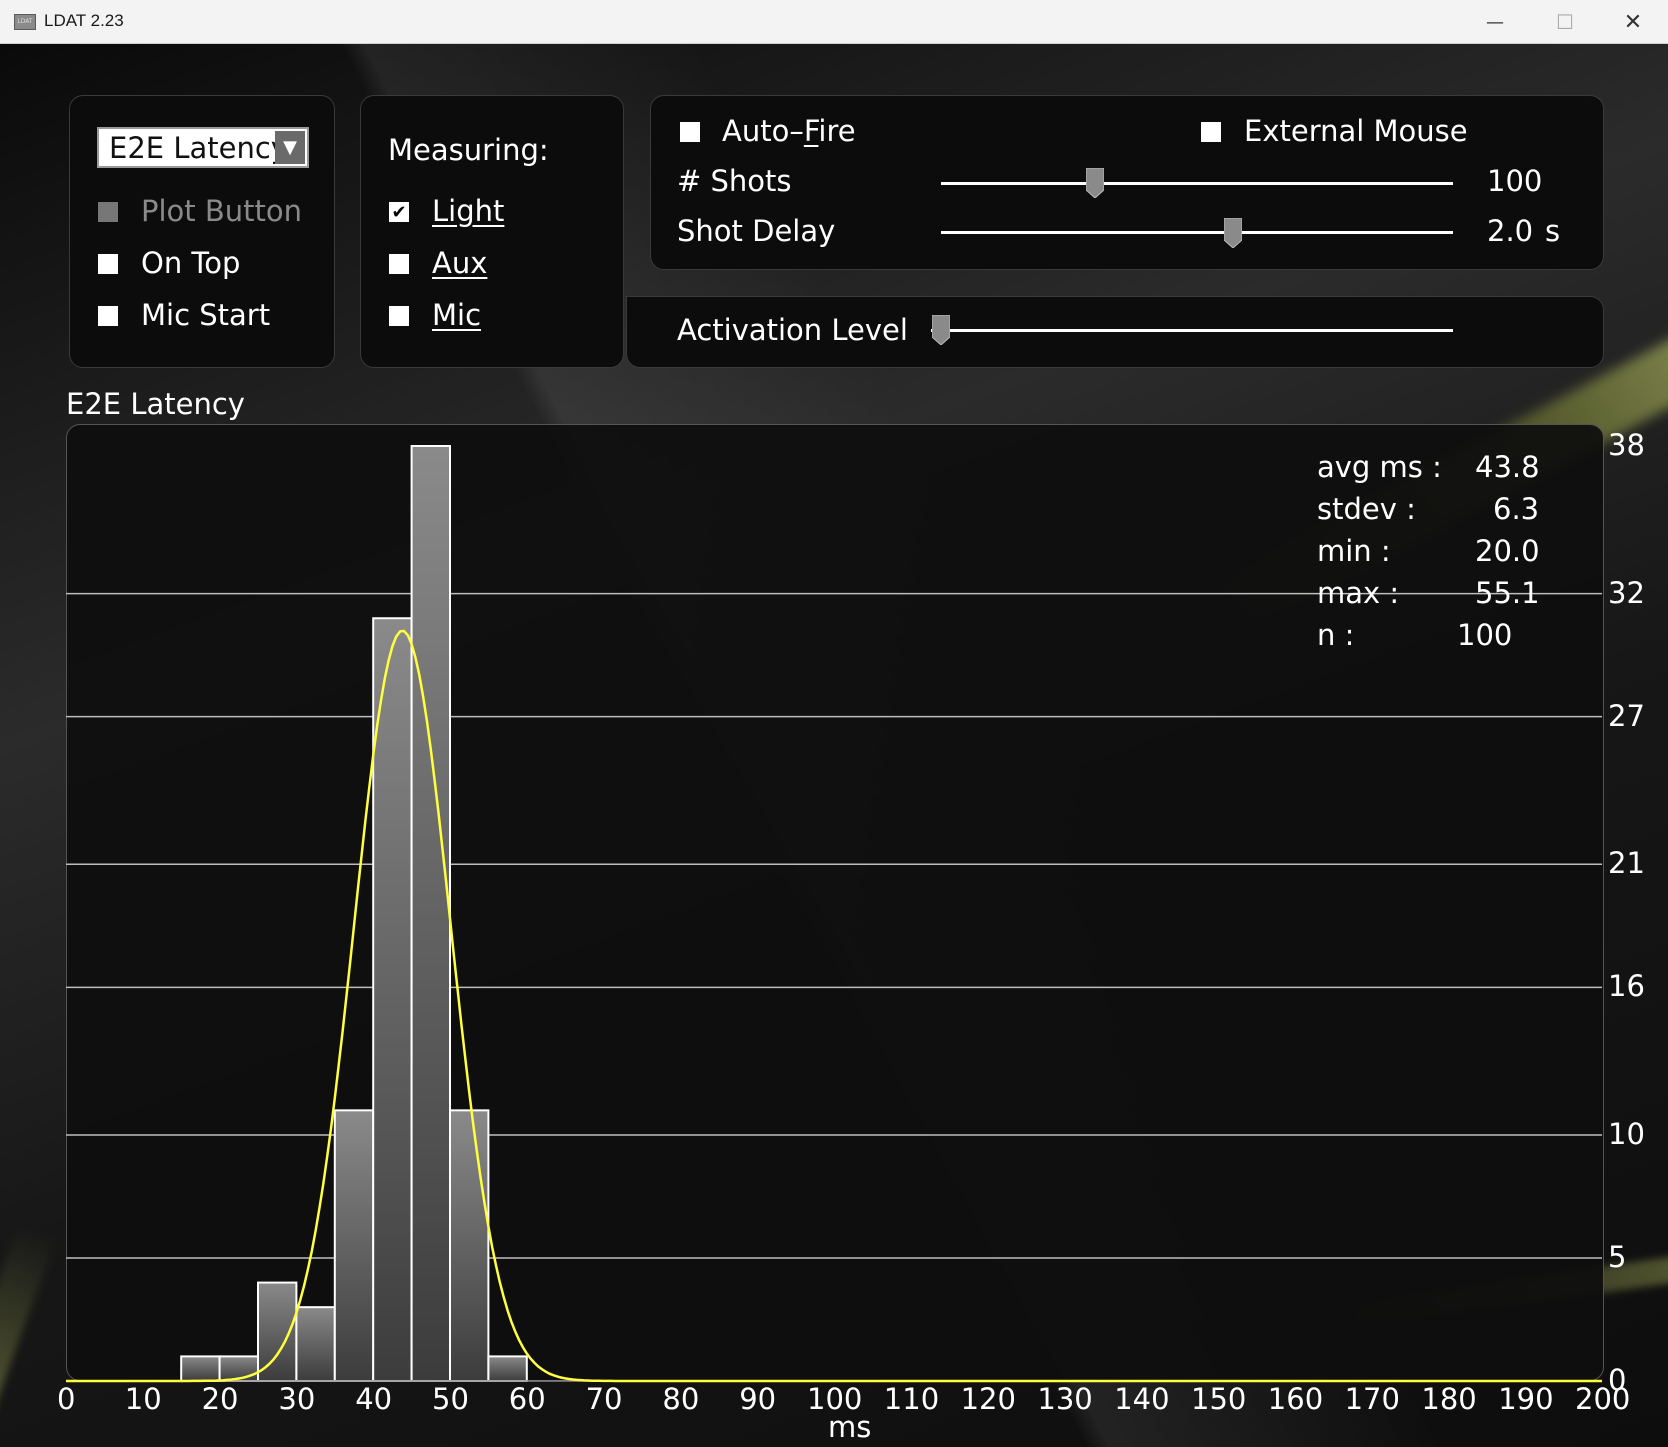 Image resolution: width=1668 pixels, height=1447 pixels. What do you see at coordinates (66, 1399) in the screenshot?
I see `x-tick-label: 0` at bounding box center [66, 1399].